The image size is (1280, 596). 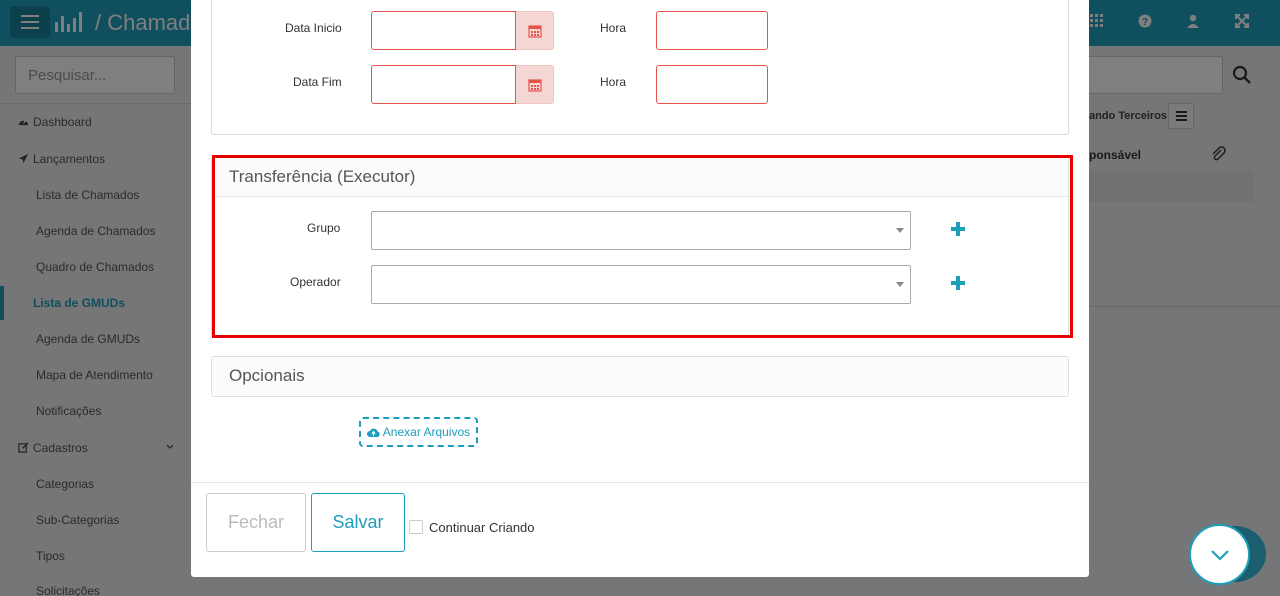 I want to click on close-button: Fechar, so click(x=256, y=522).